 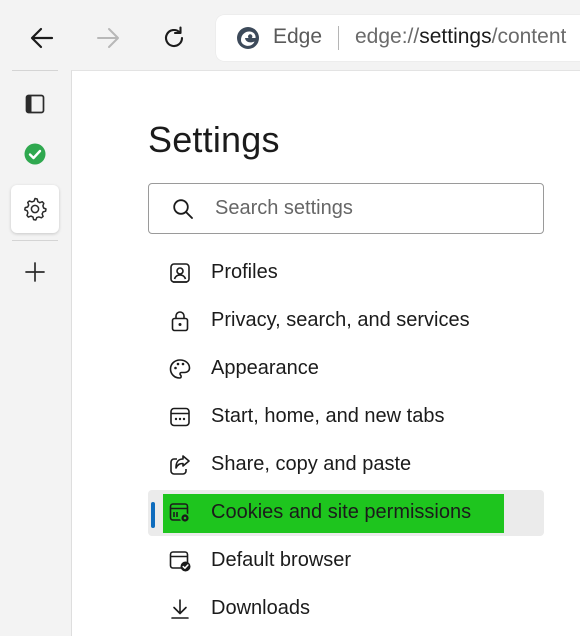 I want to click on menu-item-label: Privacy, search, and services, so click(x=340, y=320).